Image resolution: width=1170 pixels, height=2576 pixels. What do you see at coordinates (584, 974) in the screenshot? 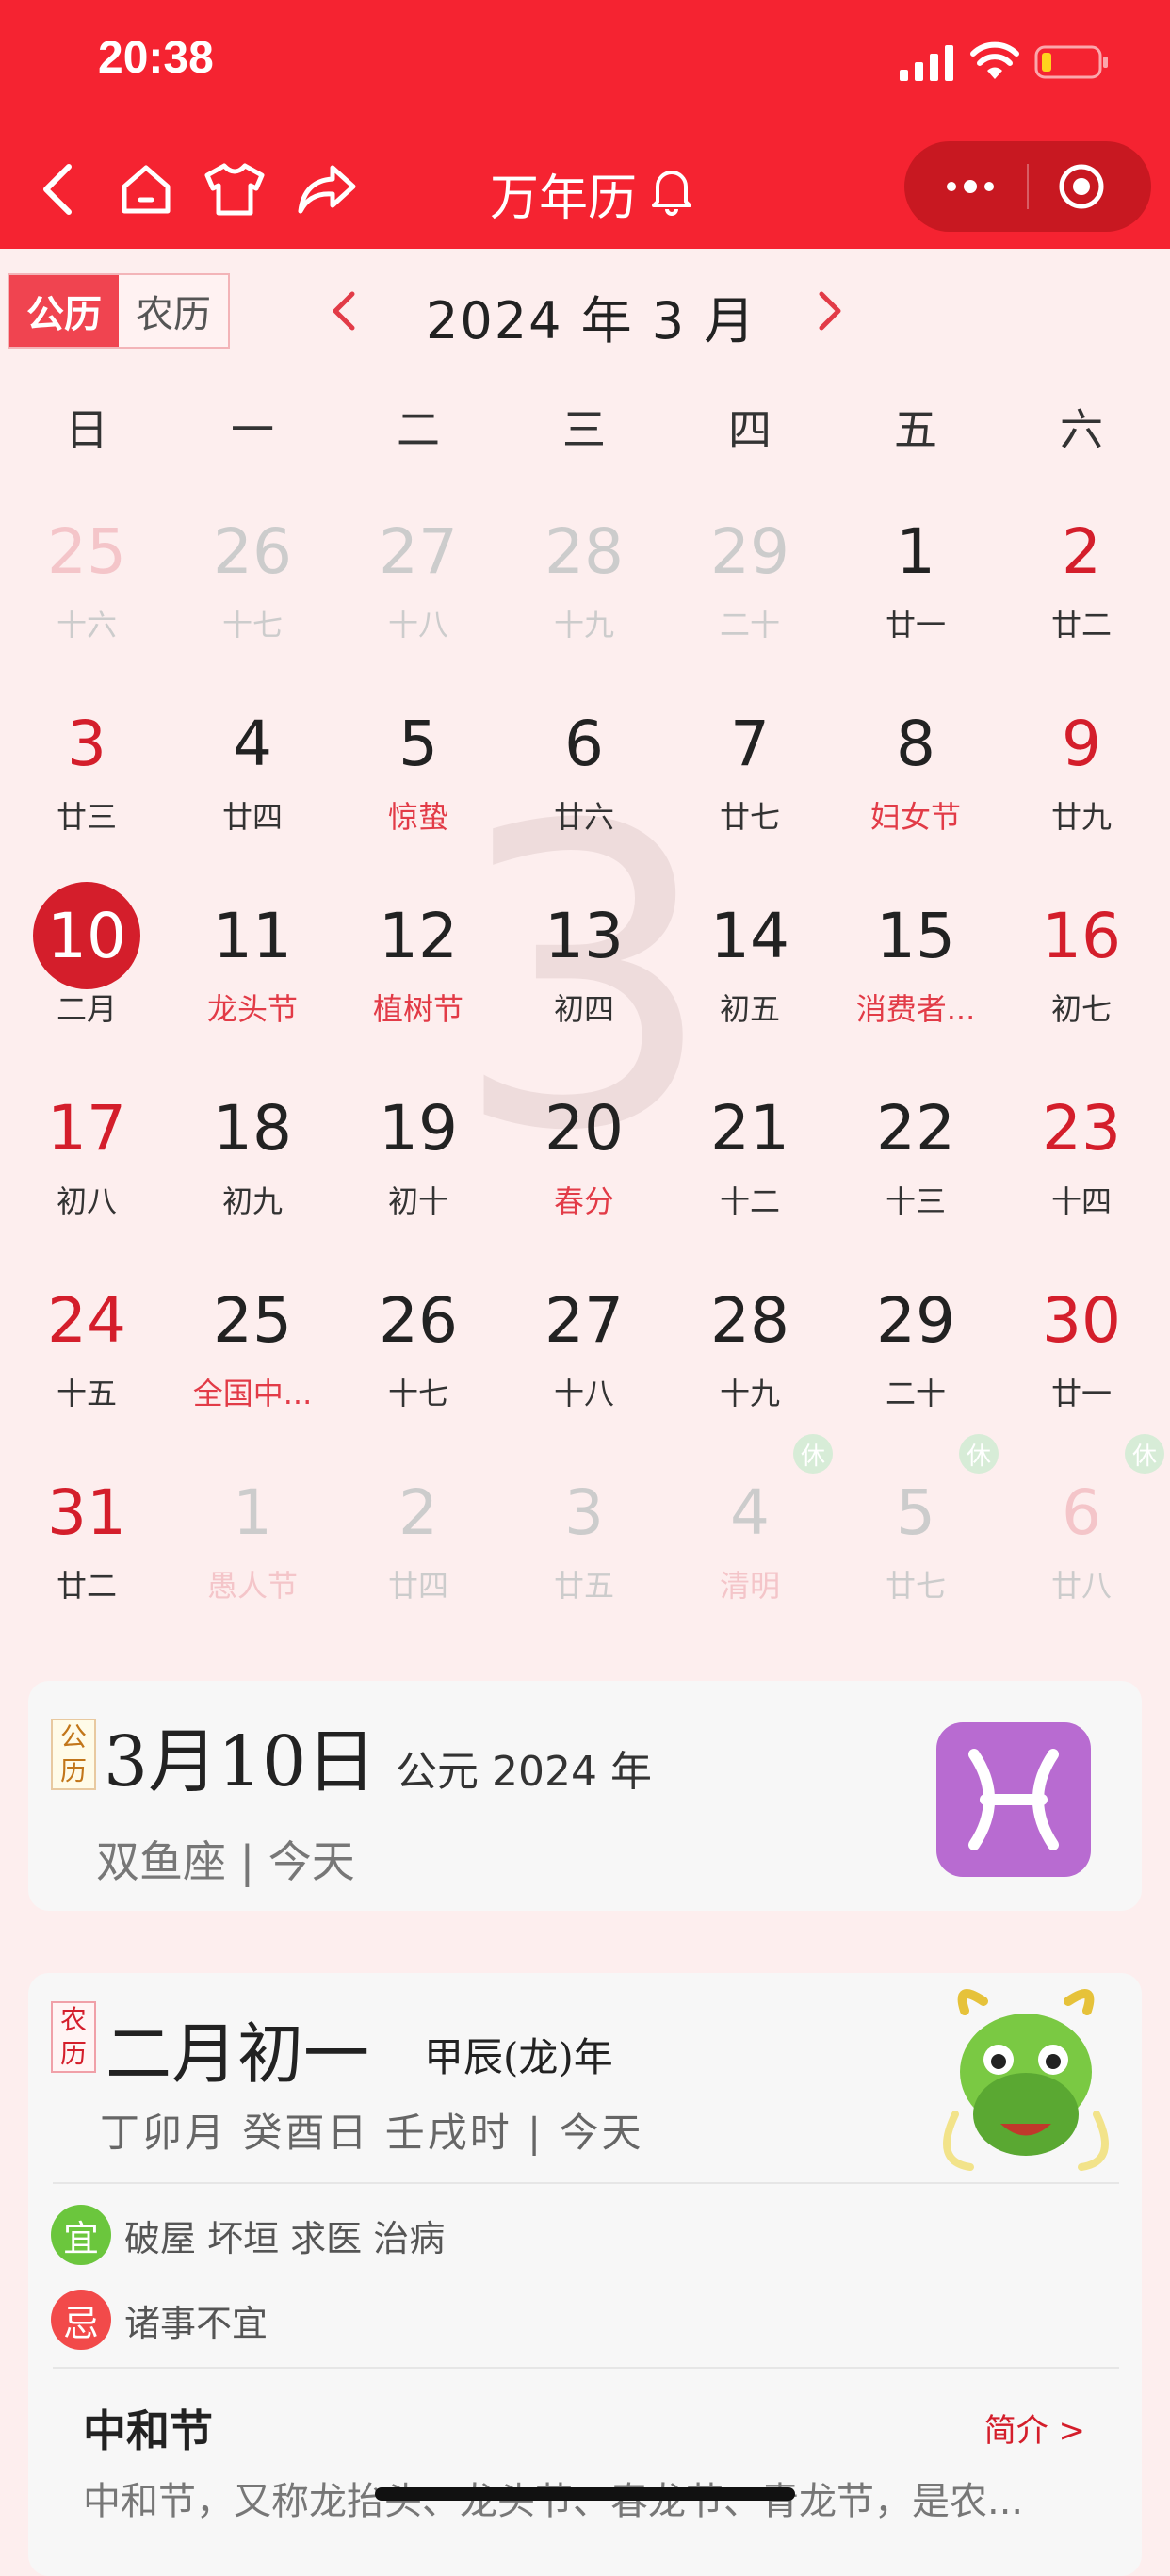
I see `day-cell: 13 初四` at bounding box center [584, 974].